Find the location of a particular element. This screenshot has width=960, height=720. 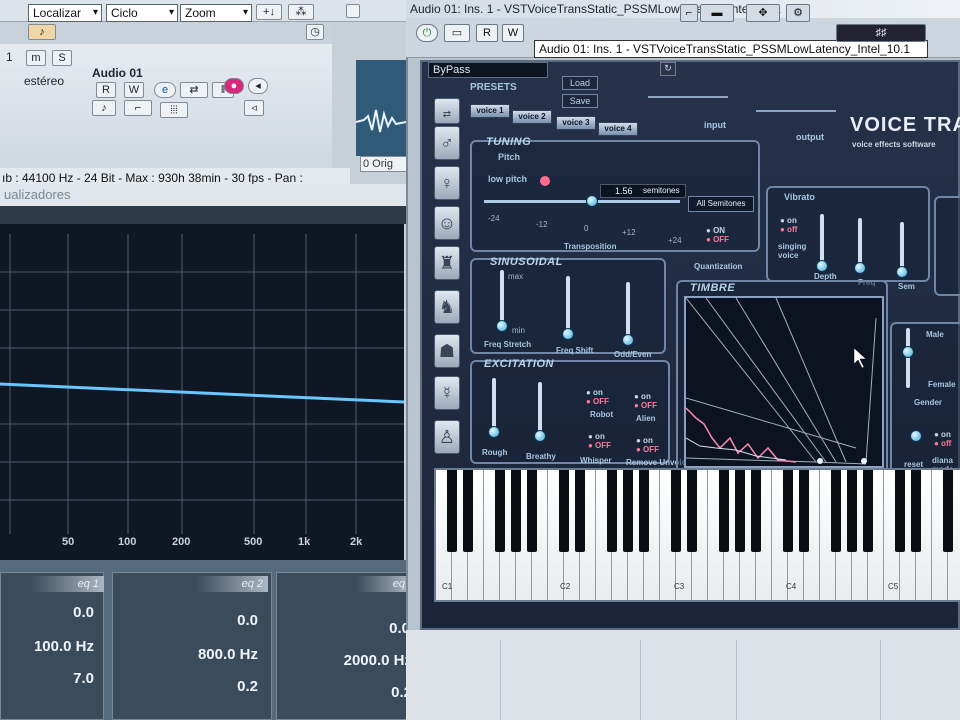

eq-band-1-freq: 100.0 Hz is located at coordinates (49, 646).